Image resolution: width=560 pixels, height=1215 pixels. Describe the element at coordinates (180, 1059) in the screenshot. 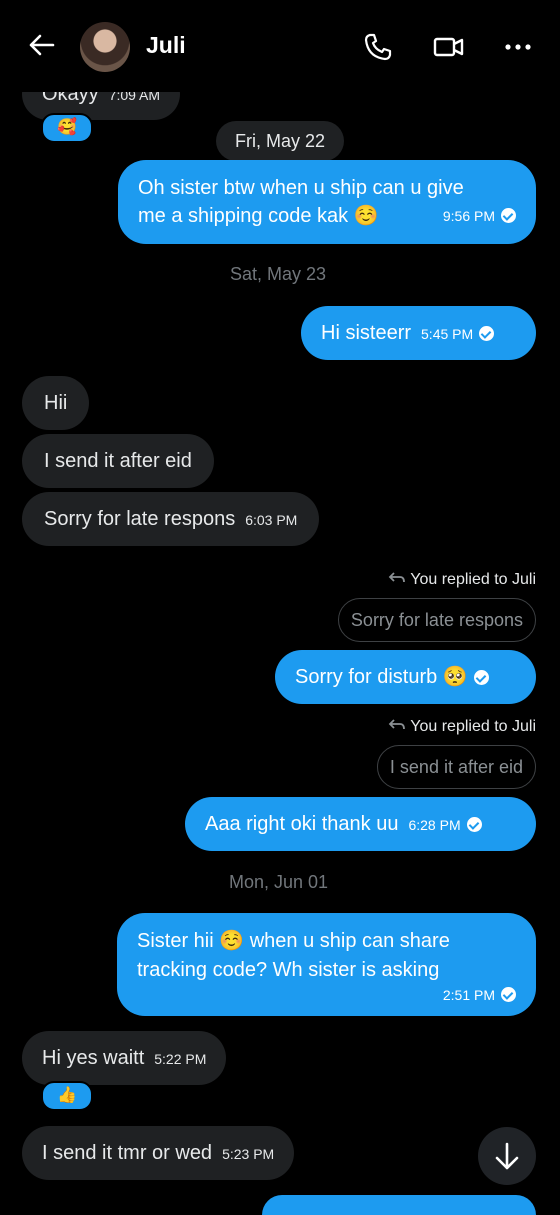

I see `message-time: 5:22 PM` at that location.